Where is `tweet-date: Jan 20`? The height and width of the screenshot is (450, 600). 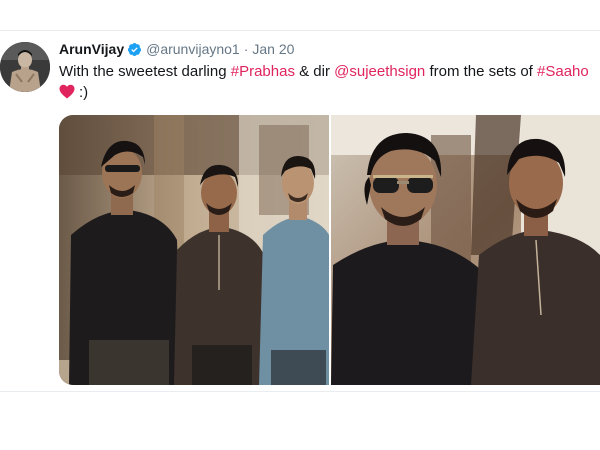
tweet-date: Jan 20 is located at coordinates (273, 49).